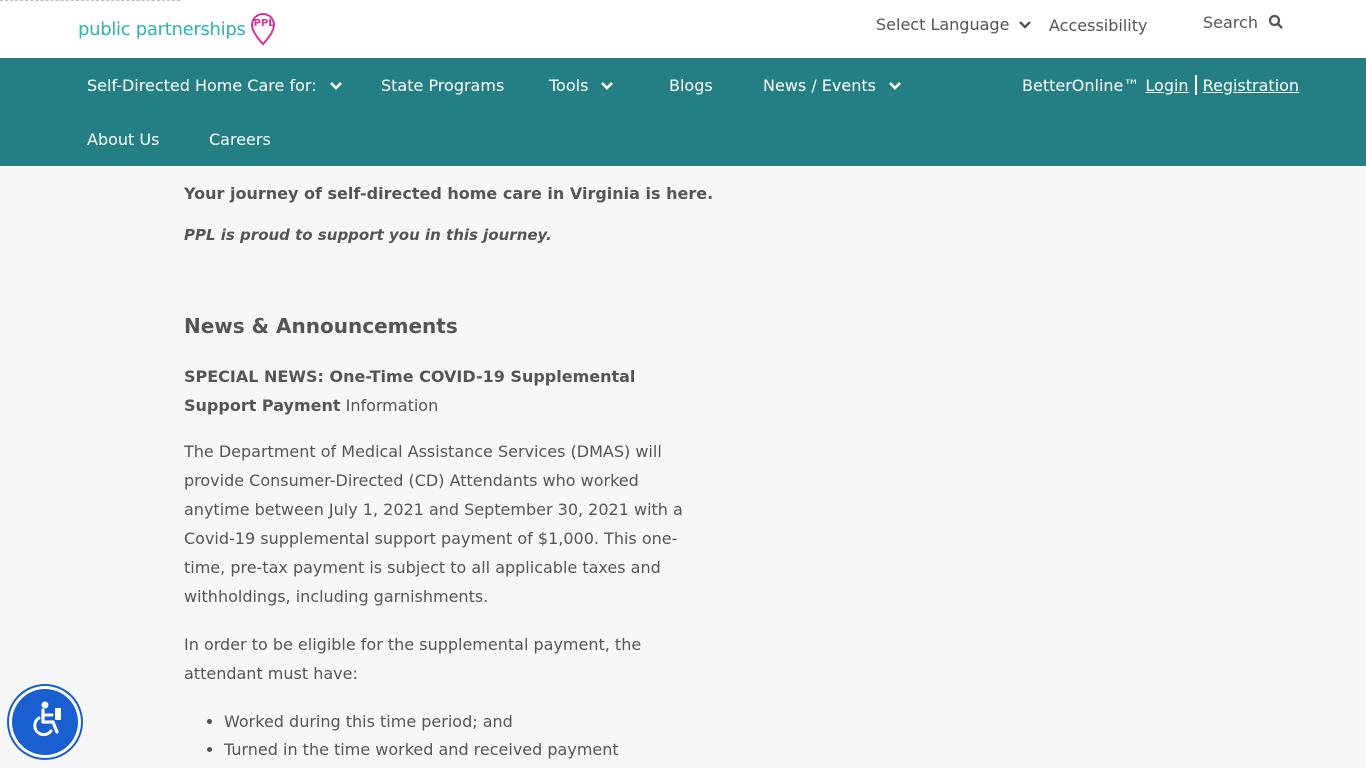 The image size is (1366, 768). I want to click on nav-label: Blogs, so click(691, 85).